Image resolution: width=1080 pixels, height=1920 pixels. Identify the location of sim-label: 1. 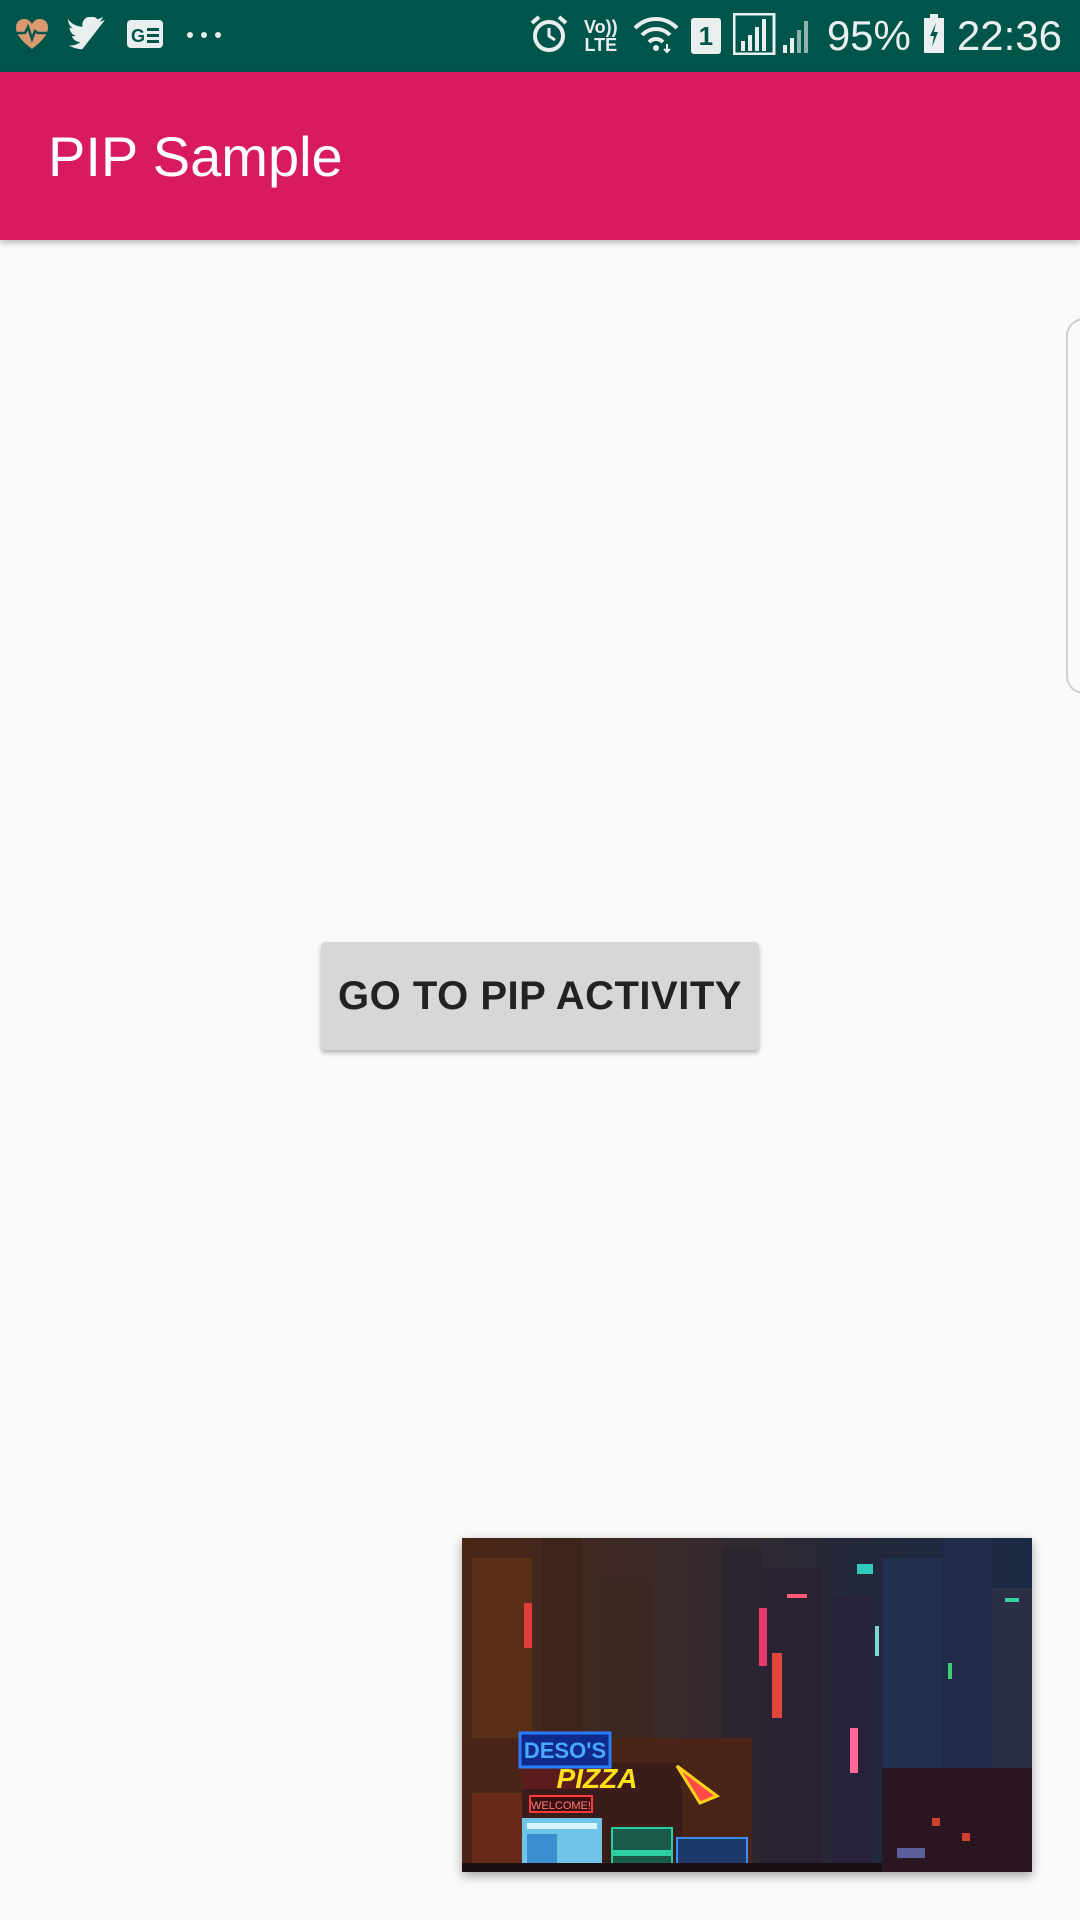
(706, 36).